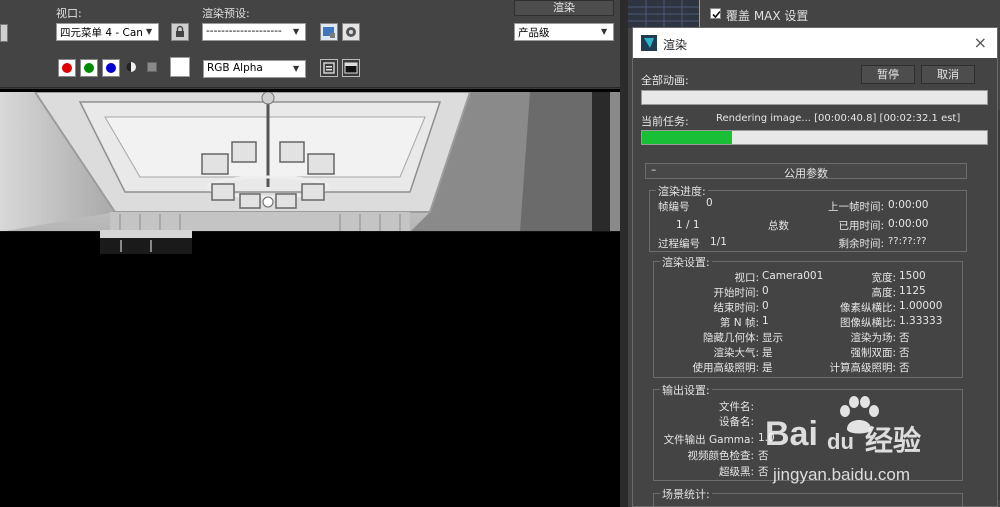 The image size is (1000, 507). I want to click on setting-right-label: 高度:, so click(883, 293).